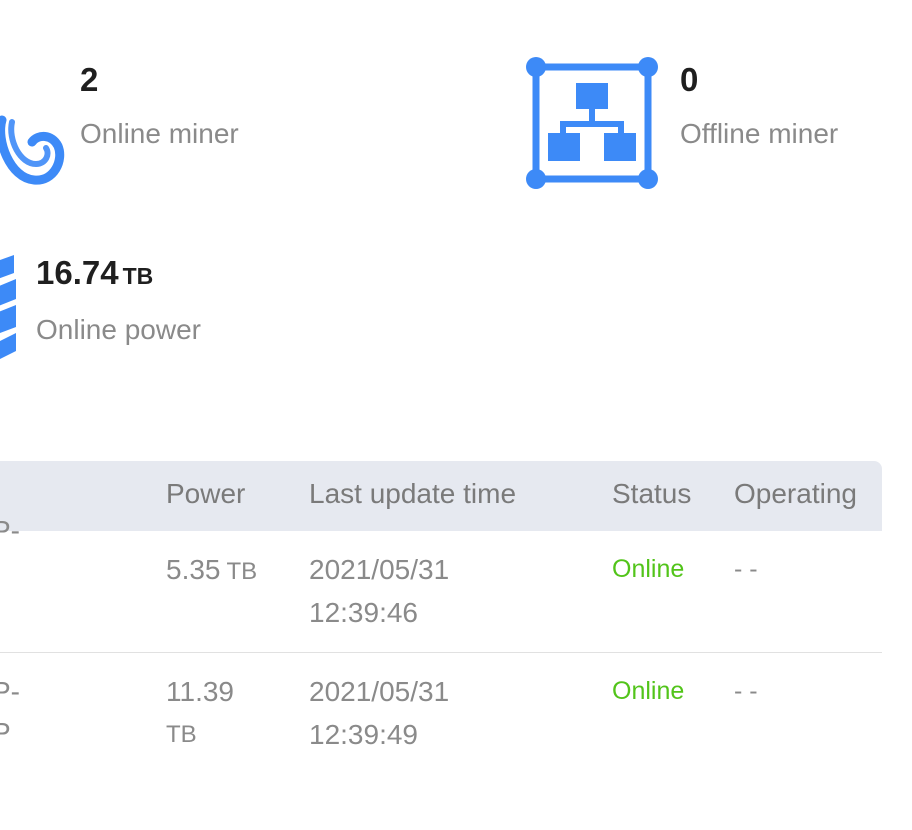 The image size is (912, 830). Describe the element at coordinates (118, 329) in the screenshot. I see `online-power-label: Online power` at that location.